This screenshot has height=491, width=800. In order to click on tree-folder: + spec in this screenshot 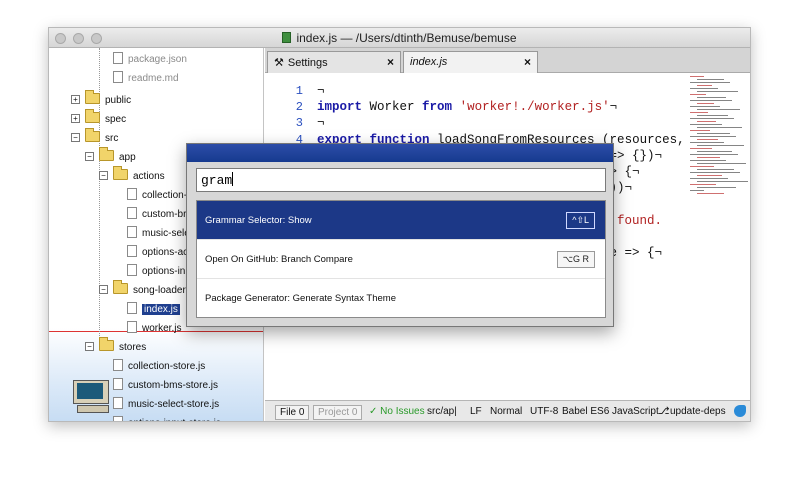, I will do `click(98, 119)`.